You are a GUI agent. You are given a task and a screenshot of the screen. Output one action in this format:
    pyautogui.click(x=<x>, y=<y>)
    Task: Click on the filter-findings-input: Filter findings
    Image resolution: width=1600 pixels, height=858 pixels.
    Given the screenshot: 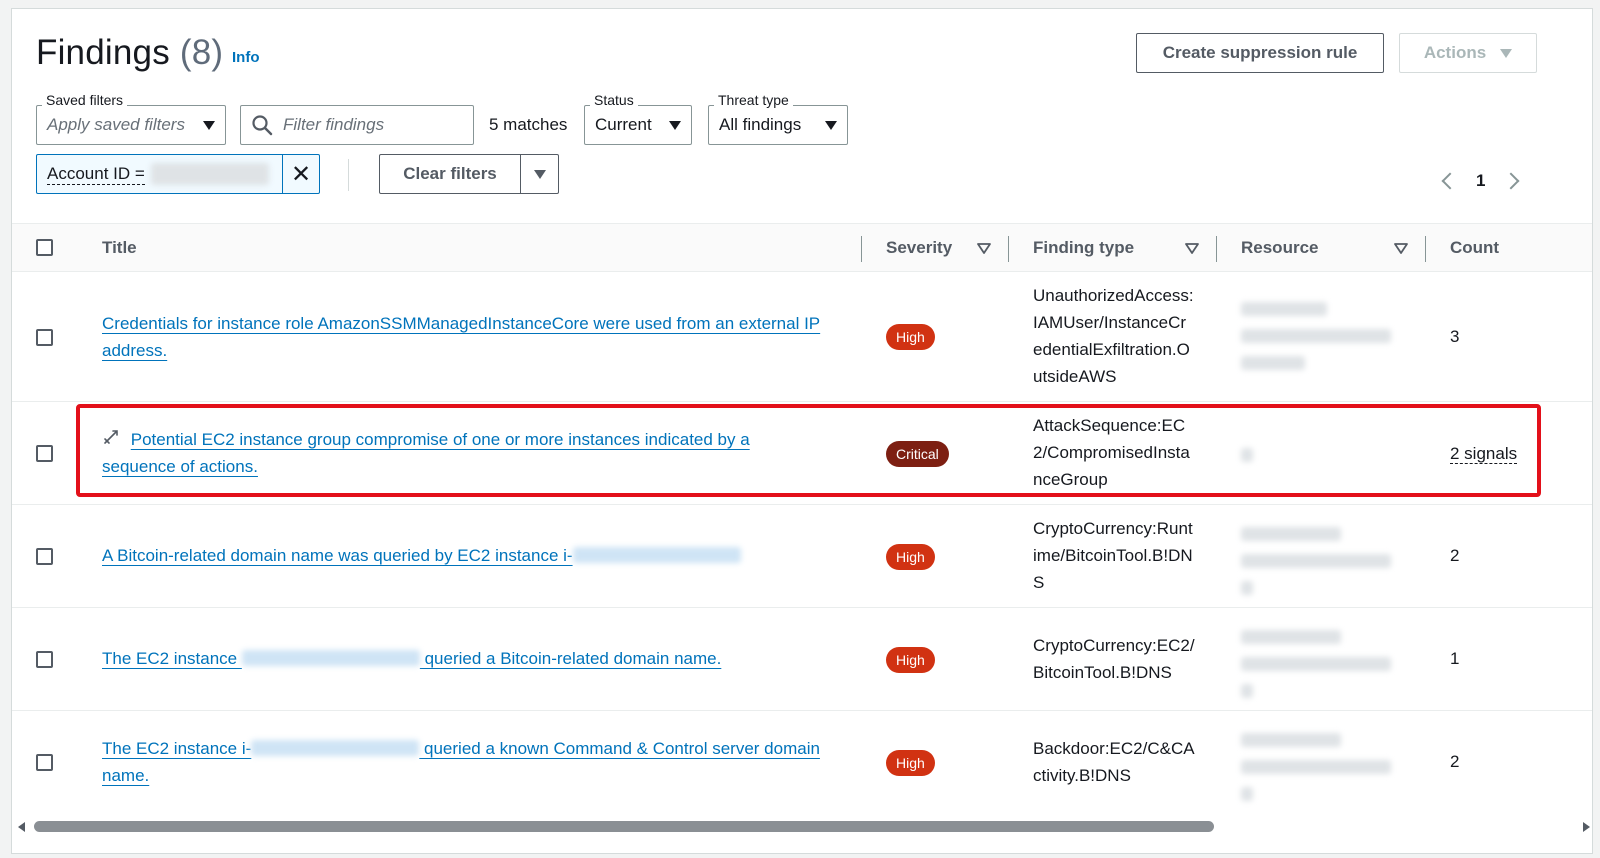 What is the action you would take?
    pyautogui.click(x=357, y=125)
    